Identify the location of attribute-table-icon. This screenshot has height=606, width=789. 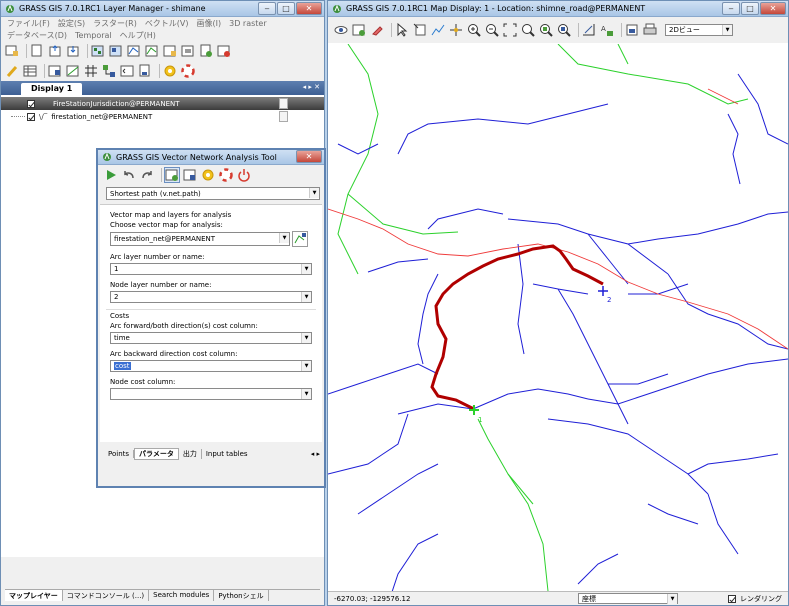
(30, 71).